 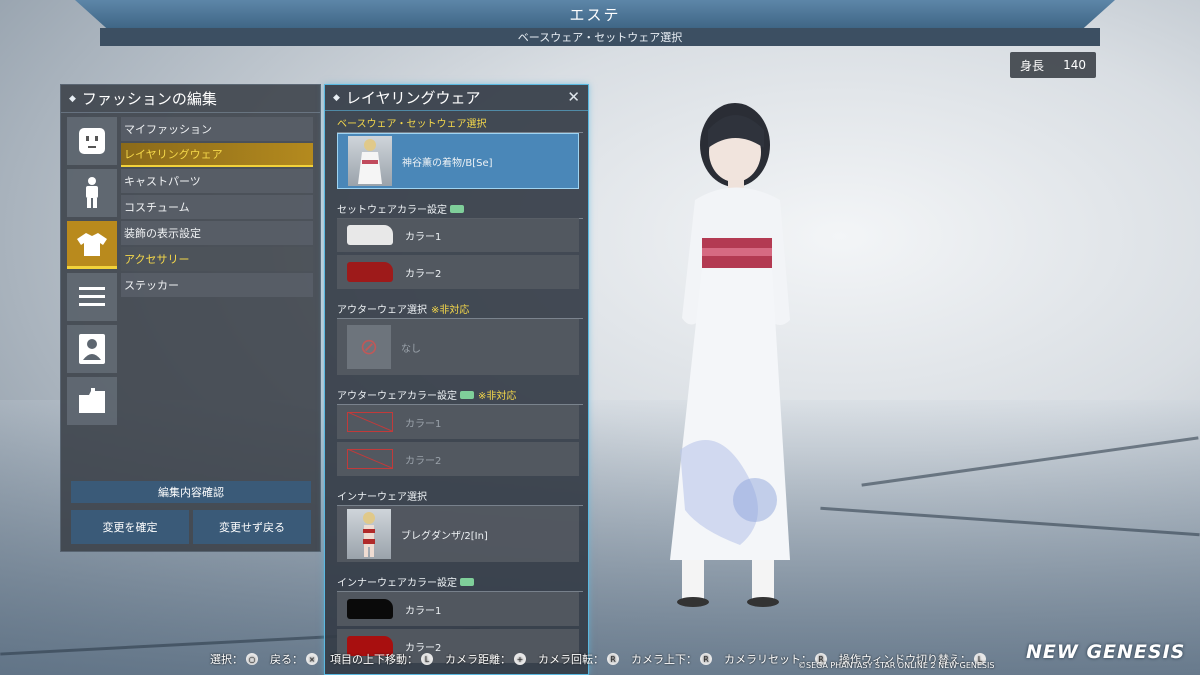 What do you see at coordinates (411, 349) in the screenshot?
I see `outer-wear-name: なし` at bounding box center [411, 349].